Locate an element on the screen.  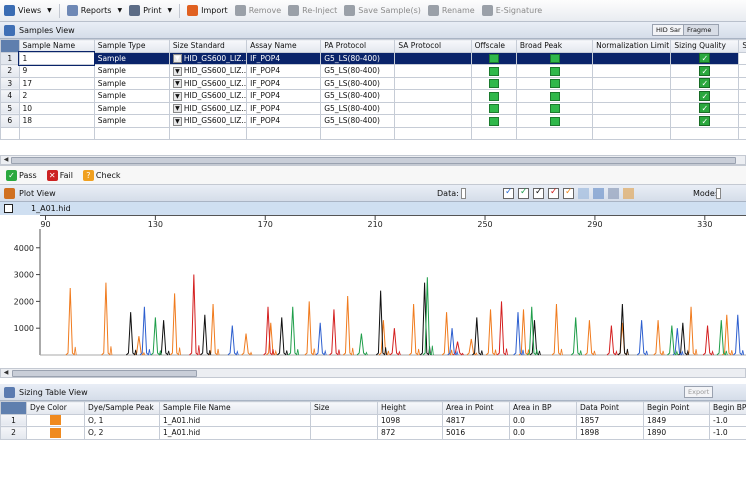
column-header: Height is located at coordinates (410, 408).